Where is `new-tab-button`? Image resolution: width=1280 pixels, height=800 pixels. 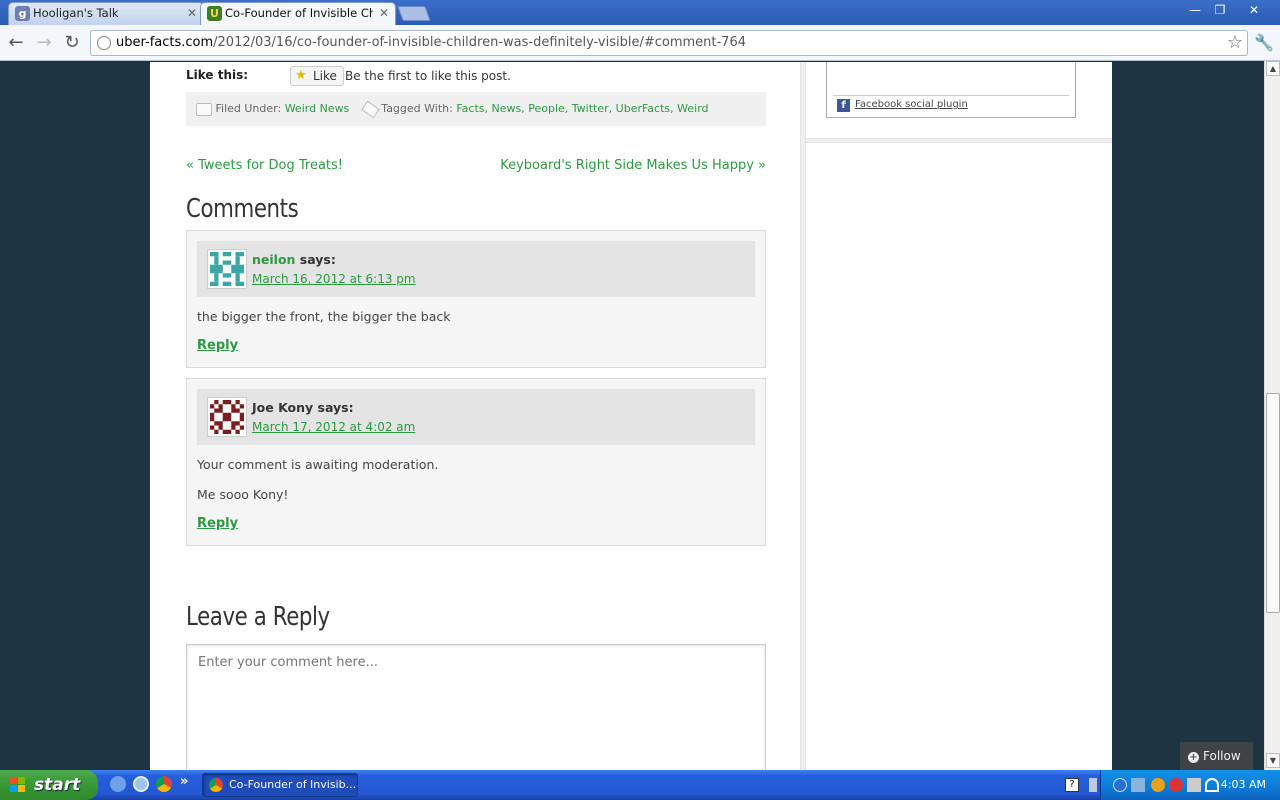
new-tab-button is located at coordinates (414, 13).